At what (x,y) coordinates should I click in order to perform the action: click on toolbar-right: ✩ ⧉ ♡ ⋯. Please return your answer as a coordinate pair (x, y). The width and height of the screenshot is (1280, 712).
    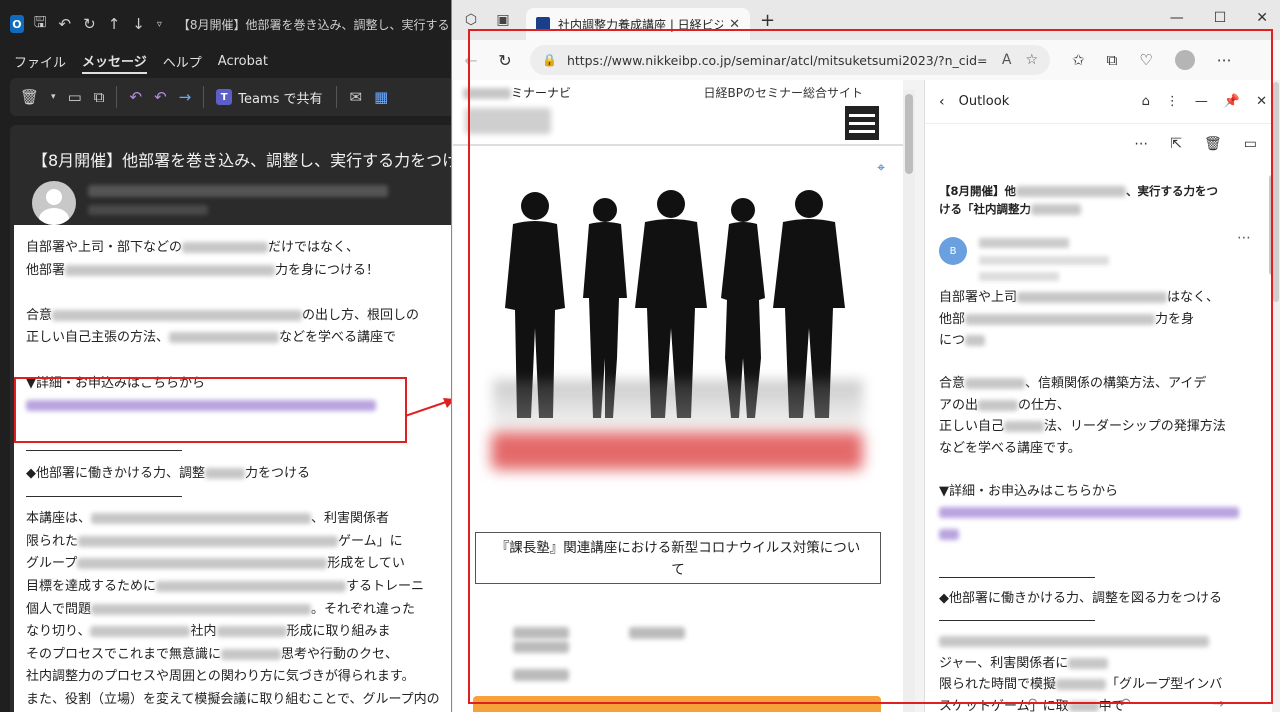
    Looking at the image, I should click on (1152, 60).